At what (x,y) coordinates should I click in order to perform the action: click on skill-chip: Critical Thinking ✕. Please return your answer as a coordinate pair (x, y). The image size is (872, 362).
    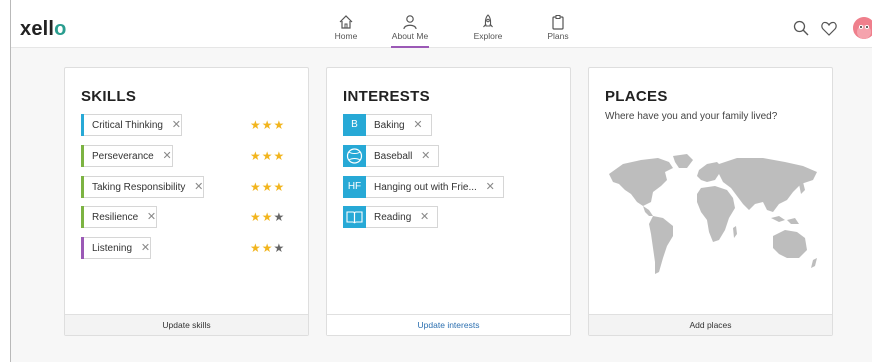
    Looking at the image, I should click on (131, 125).